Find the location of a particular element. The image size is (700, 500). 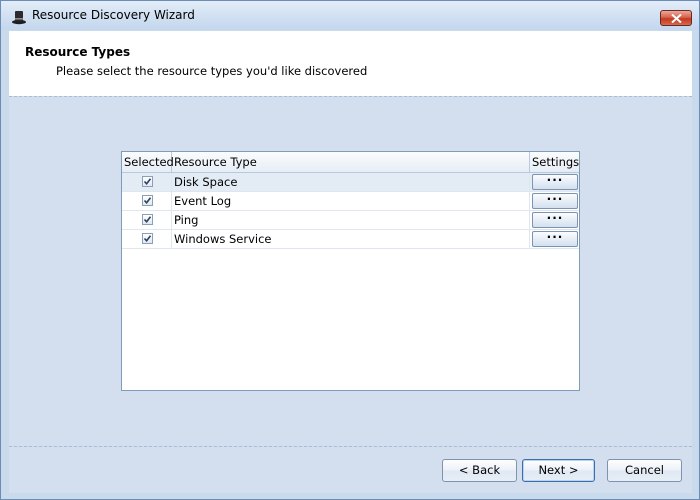

grid-header: Selected Resource Type Settings is located at coordinates (350, 162).